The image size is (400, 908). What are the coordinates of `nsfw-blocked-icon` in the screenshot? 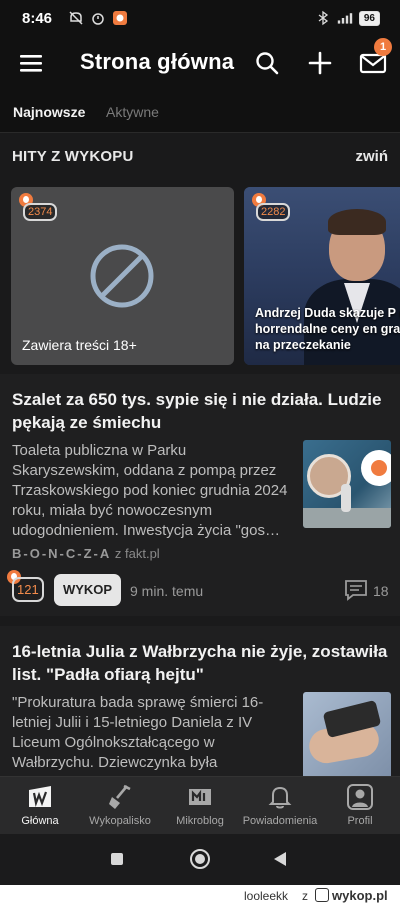 It's located at (122, 276).